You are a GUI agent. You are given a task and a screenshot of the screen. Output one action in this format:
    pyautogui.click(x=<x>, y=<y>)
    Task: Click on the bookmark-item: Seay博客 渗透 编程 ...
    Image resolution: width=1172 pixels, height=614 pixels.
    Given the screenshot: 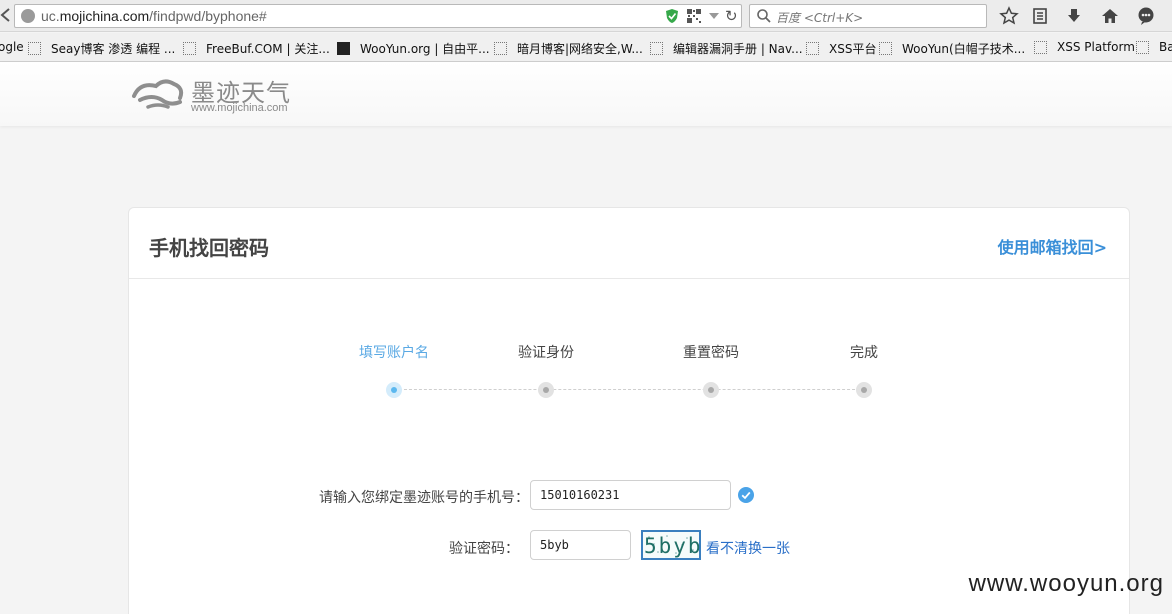 What is the action you would take?
    pyautogui.click(x=101, y=48)
    